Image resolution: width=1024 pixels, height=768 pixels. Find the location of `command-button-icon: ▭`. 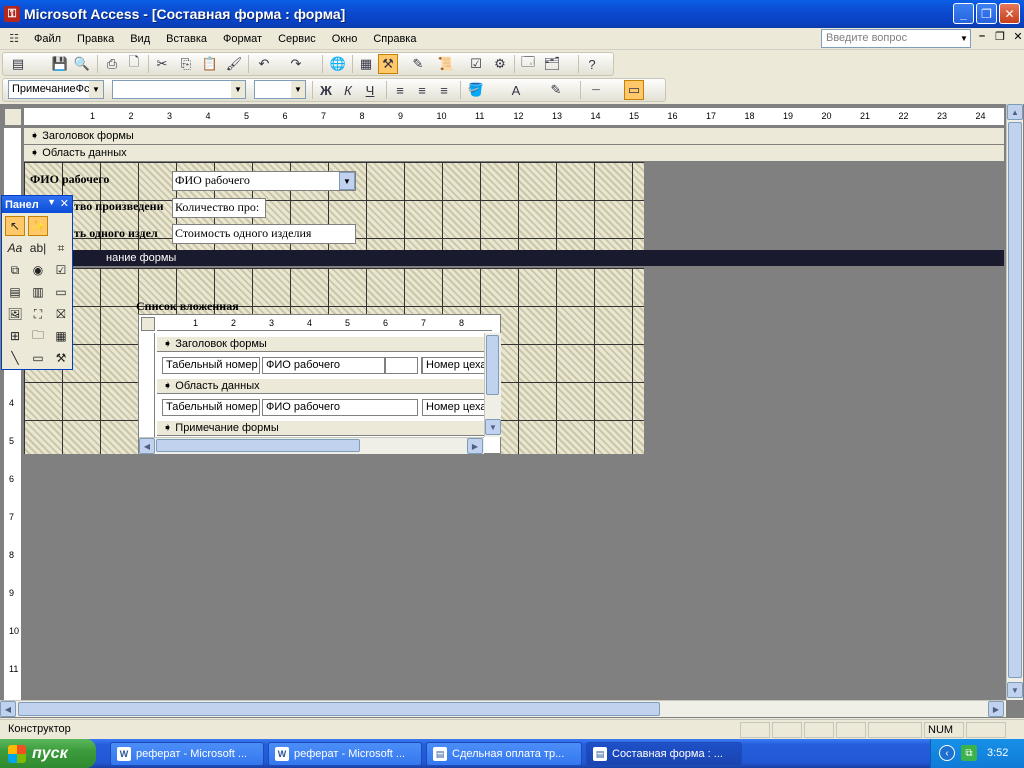

command-button-icon: ▭ is located at coordinates (61, 292).